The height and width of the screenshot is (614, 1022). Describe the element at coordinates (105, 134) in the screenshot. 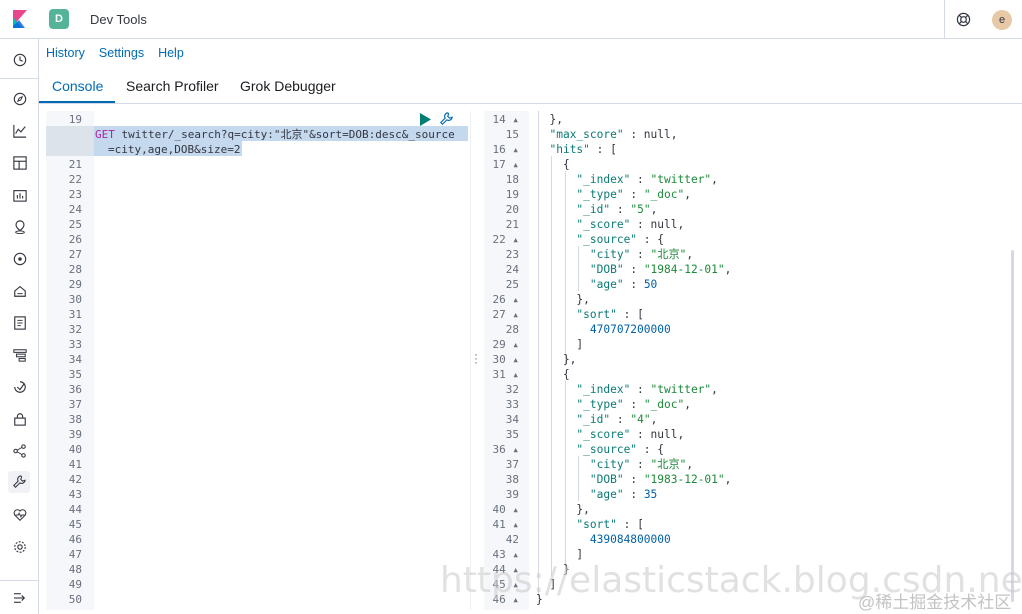

I see `request-method: GET` at that location.